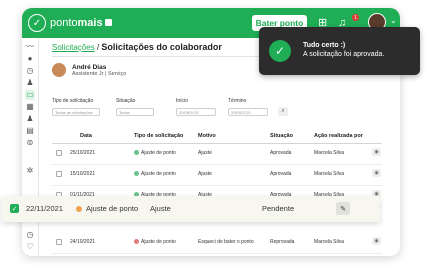  Describe the element at coordinates (278, 208) in the screenshot. I see `hl-row-situacao: Pendente` at that location.